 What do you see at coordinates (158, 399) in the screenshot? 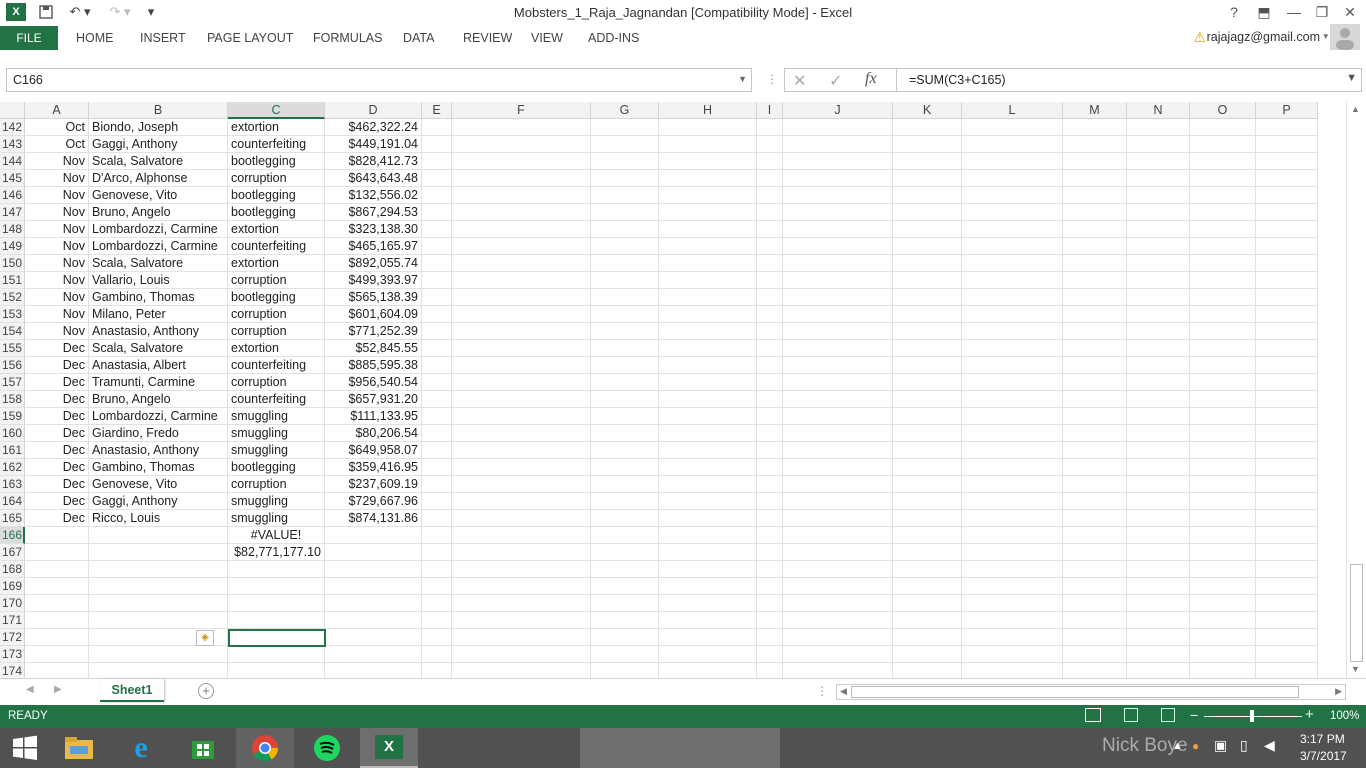
I see `cell-b-158: Bruno, Angelo` at bounding box center [158, 399].